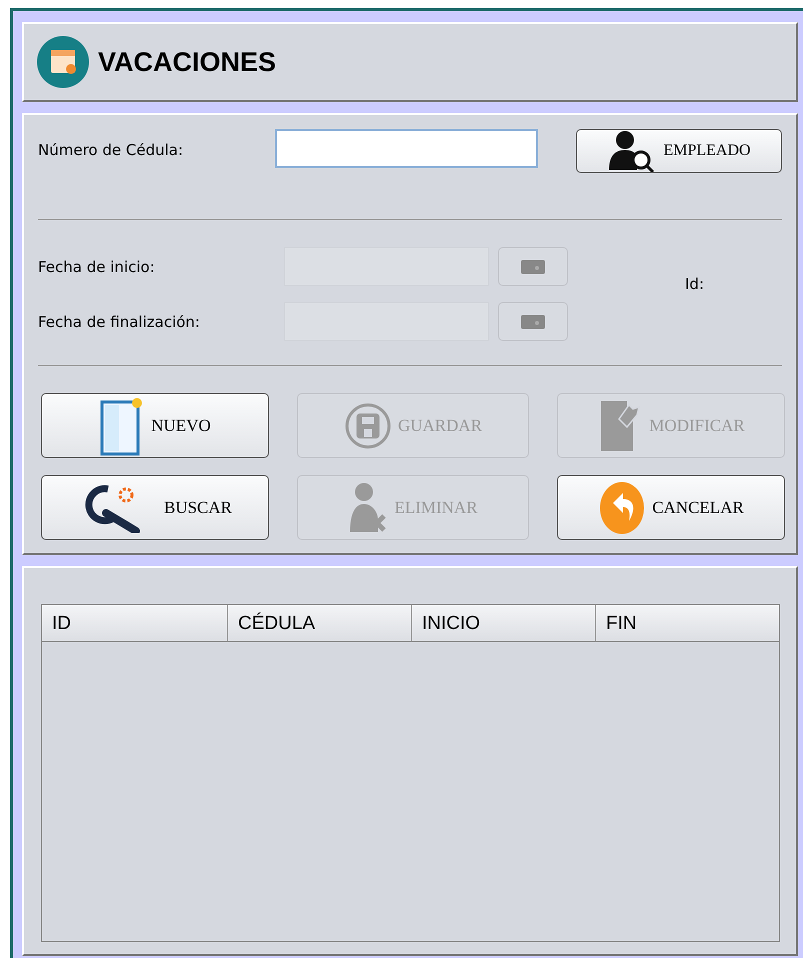  I want to click on field-label: Fecha de inicio:, so click(97, 267).